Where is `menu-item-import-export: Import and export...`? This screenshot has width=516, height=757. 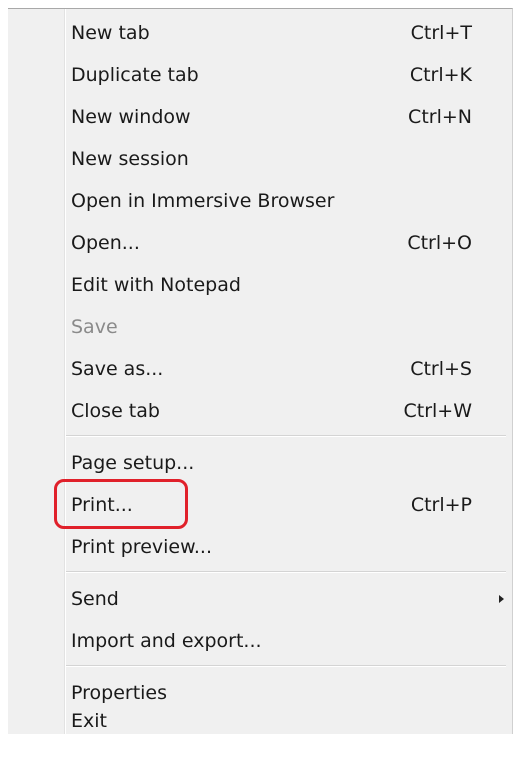 menu-item-import-export: Import and export... is located at coordinates (260, 641).